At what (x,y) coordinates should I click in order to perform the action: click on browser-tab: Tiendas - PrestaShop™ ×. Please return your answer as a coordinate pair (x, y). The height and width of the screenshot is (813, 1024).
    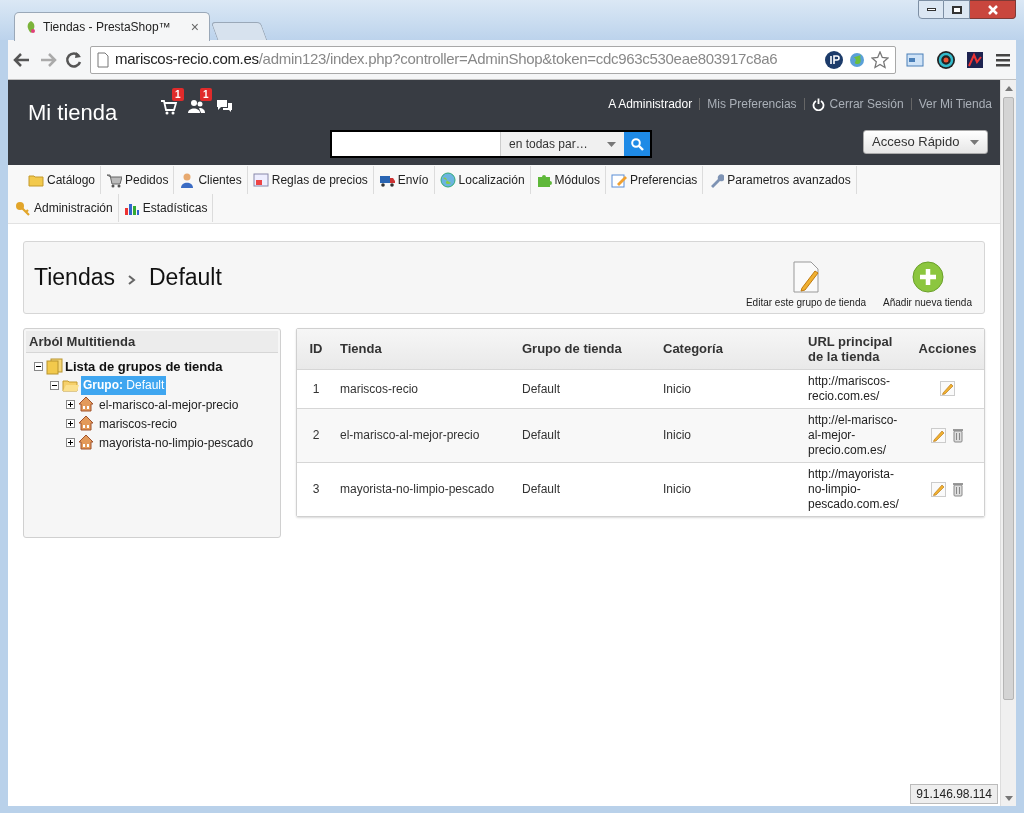
    Looking at the image, I should click on (112, 26).